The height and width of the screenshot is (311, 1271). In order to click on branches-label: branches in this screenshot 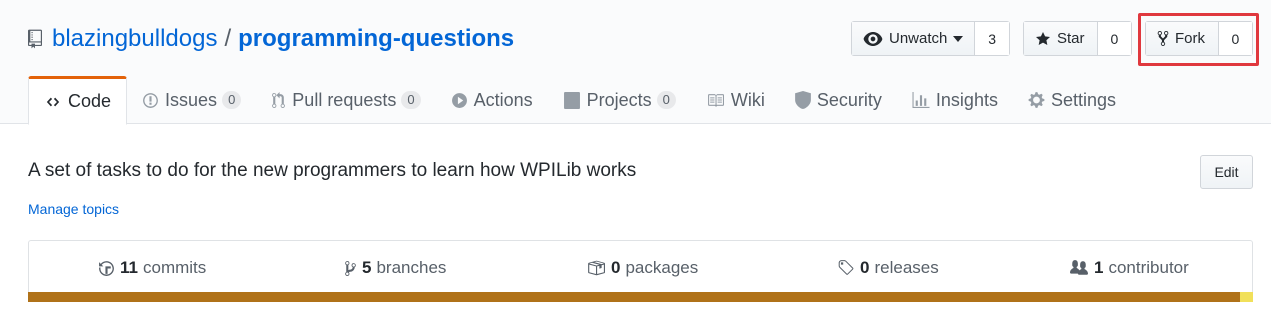, I will do `click(411, 267)`.